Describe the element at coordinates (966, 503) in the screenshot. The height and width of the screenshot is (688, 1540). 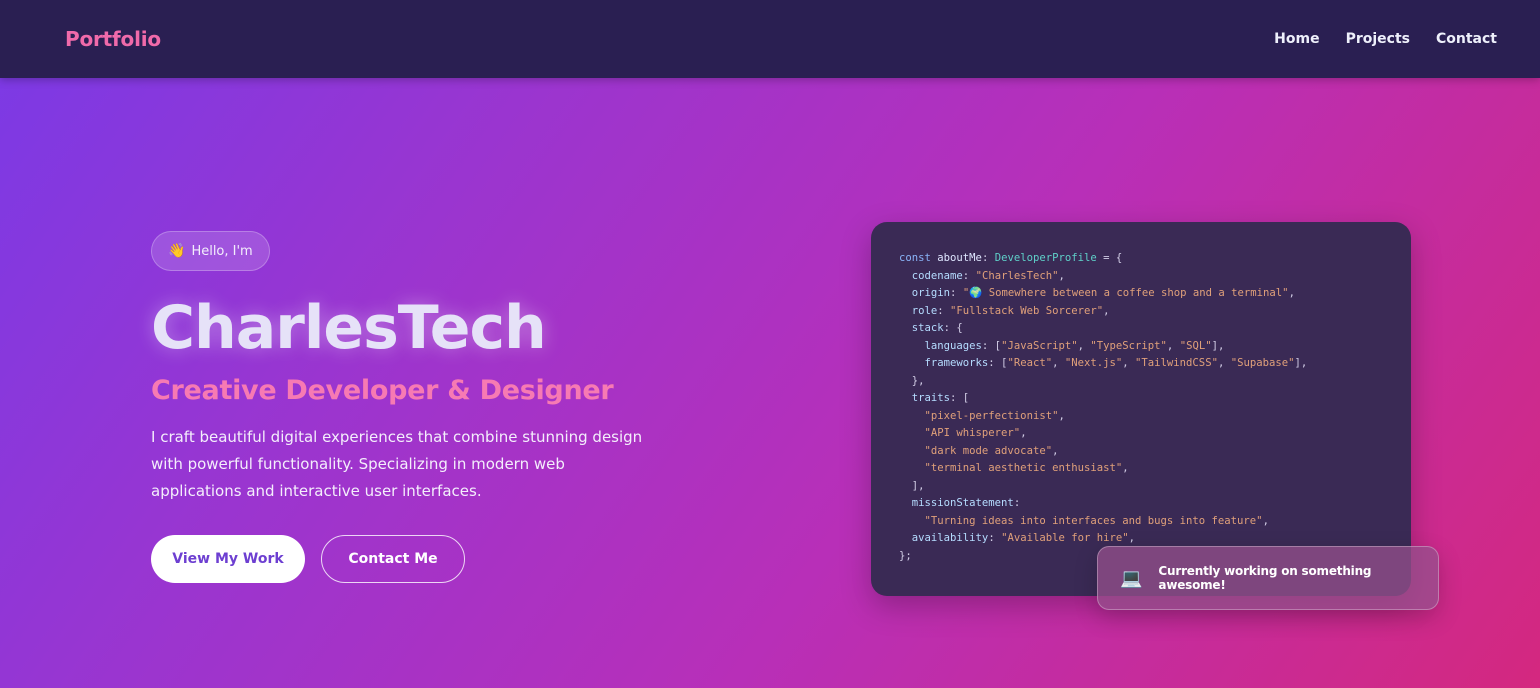
I see `code-line-mission-key: missionStatement:` at that location.